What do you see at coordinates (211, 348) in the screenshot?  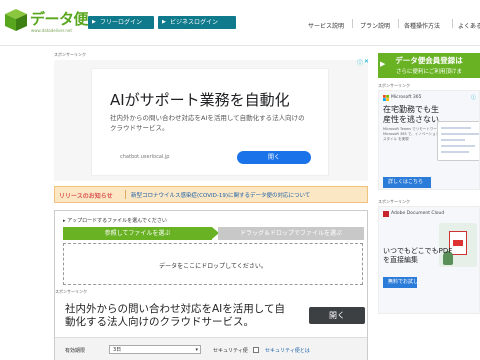 I see `upload-settings: 有効期限 3日 セキュリティ便 セキュリティ便とは` at bounding box center [211, 348].